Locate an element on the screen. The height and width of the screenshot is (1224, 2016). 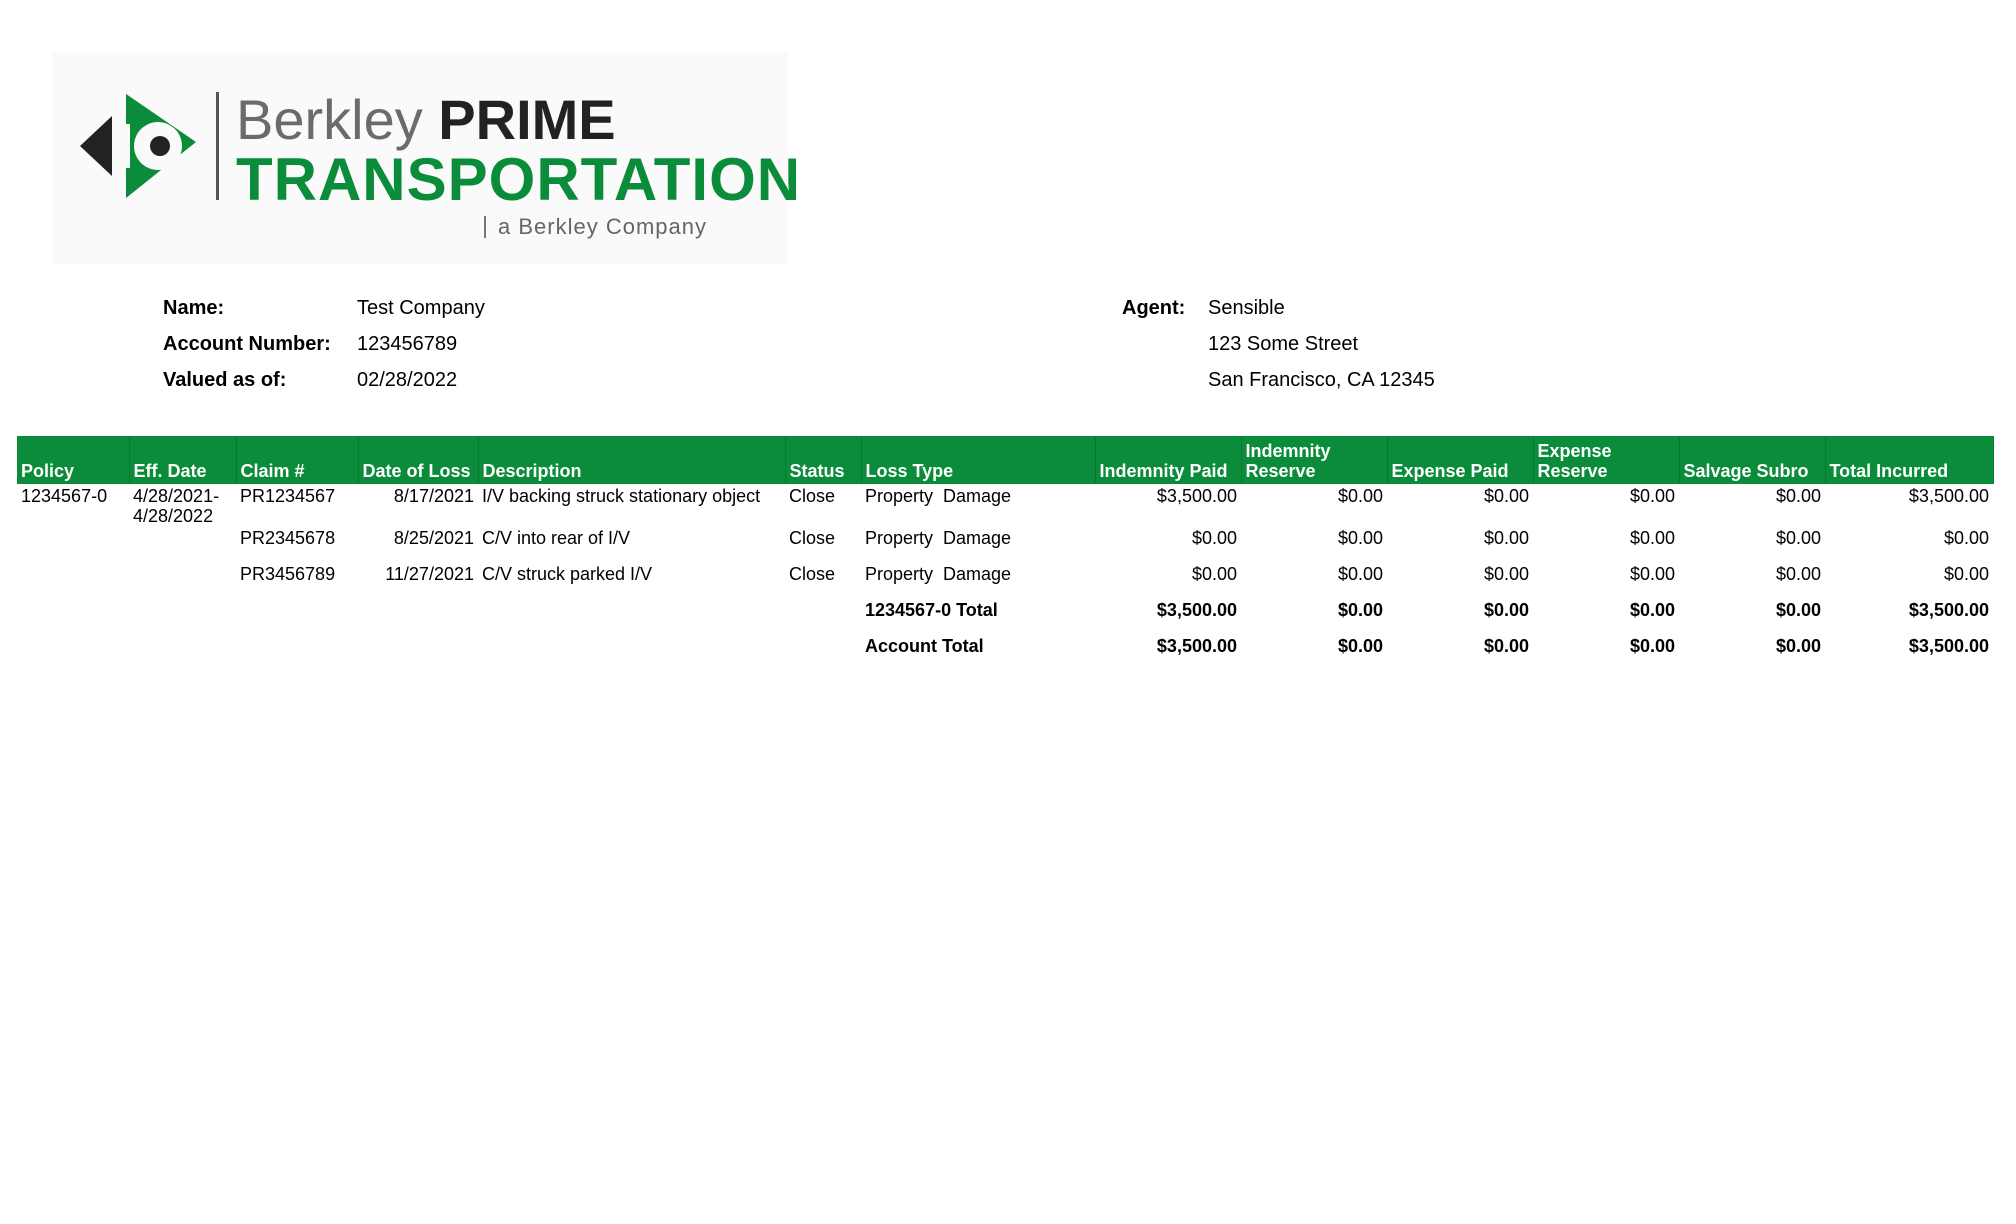
agent-info-label: Agent: is located at coordinates (1153, 308).